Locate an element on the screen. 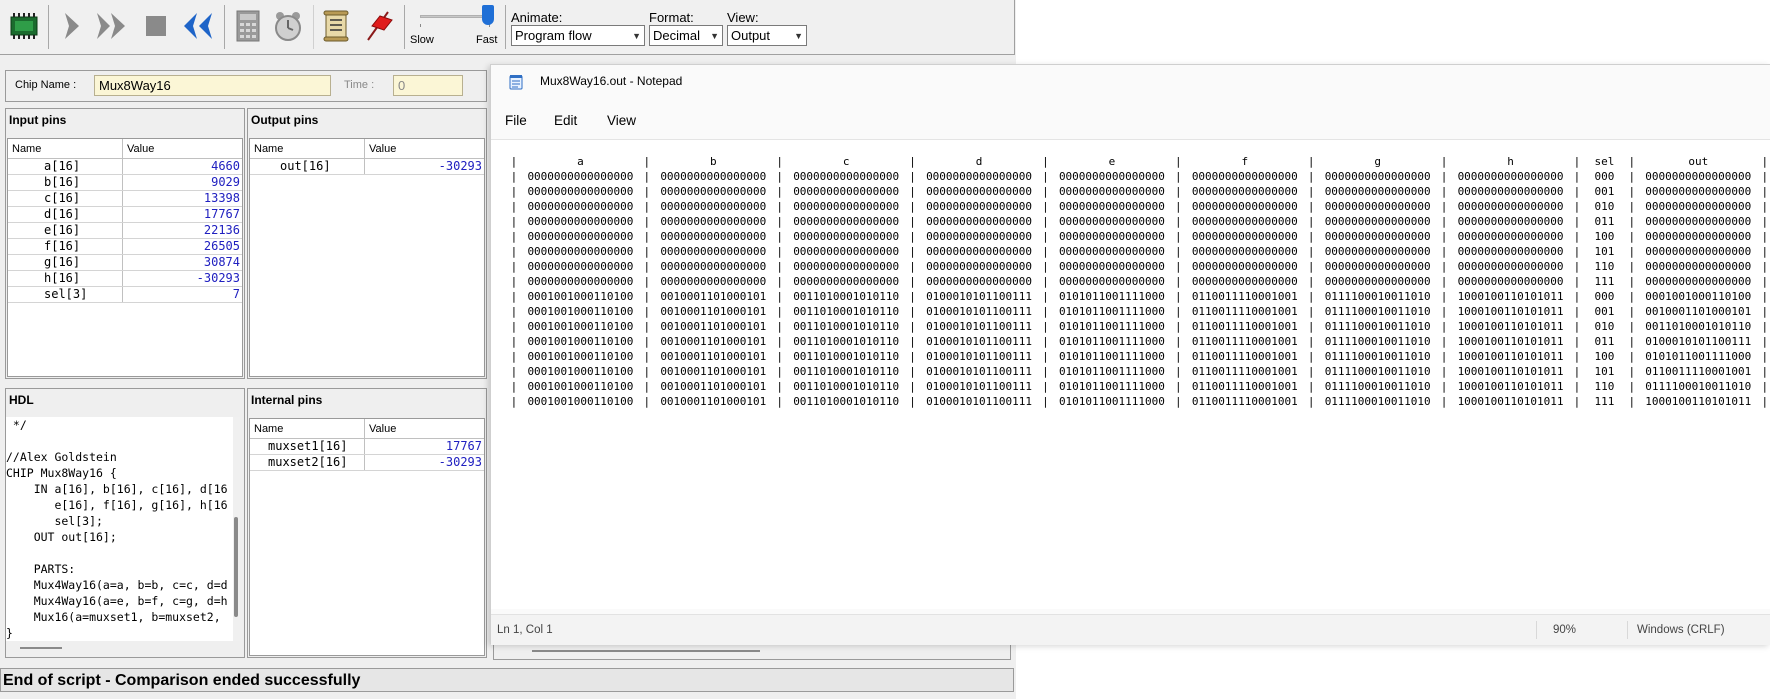  animate-dropdown: Program flow ▼ is located at coordinates (578, 35).